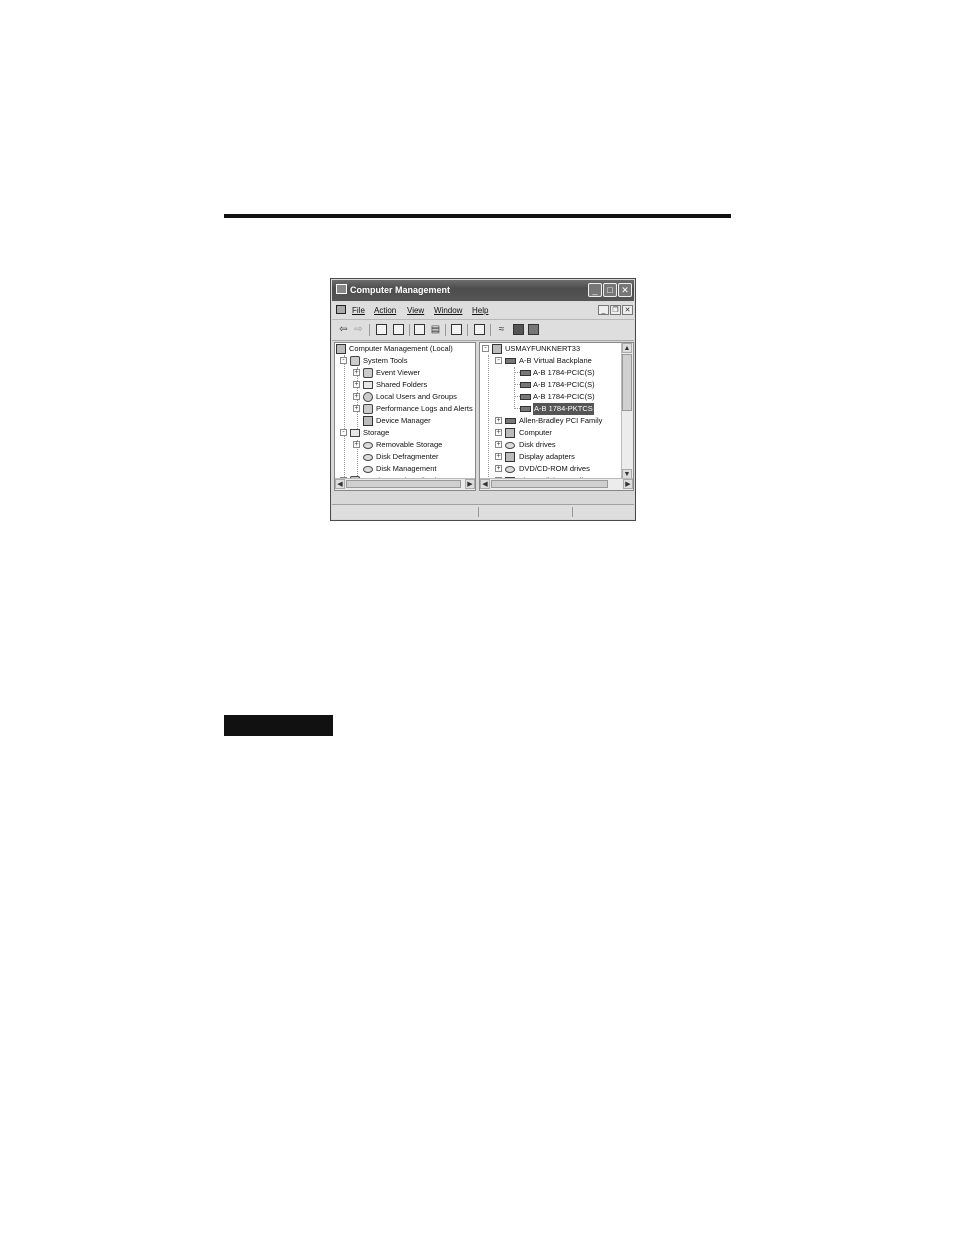 The image size is (954, 1235). What do you see at coordinates (358, 310) in the screenshot?
I see `menu-file: File` at bounding box center [358, 310].